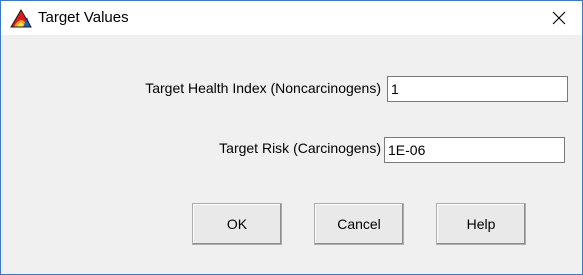  What do you see at coordinates (83, 17) in the screenshot?
I see `window-title: Target Values` at bounding box center [83, 17].